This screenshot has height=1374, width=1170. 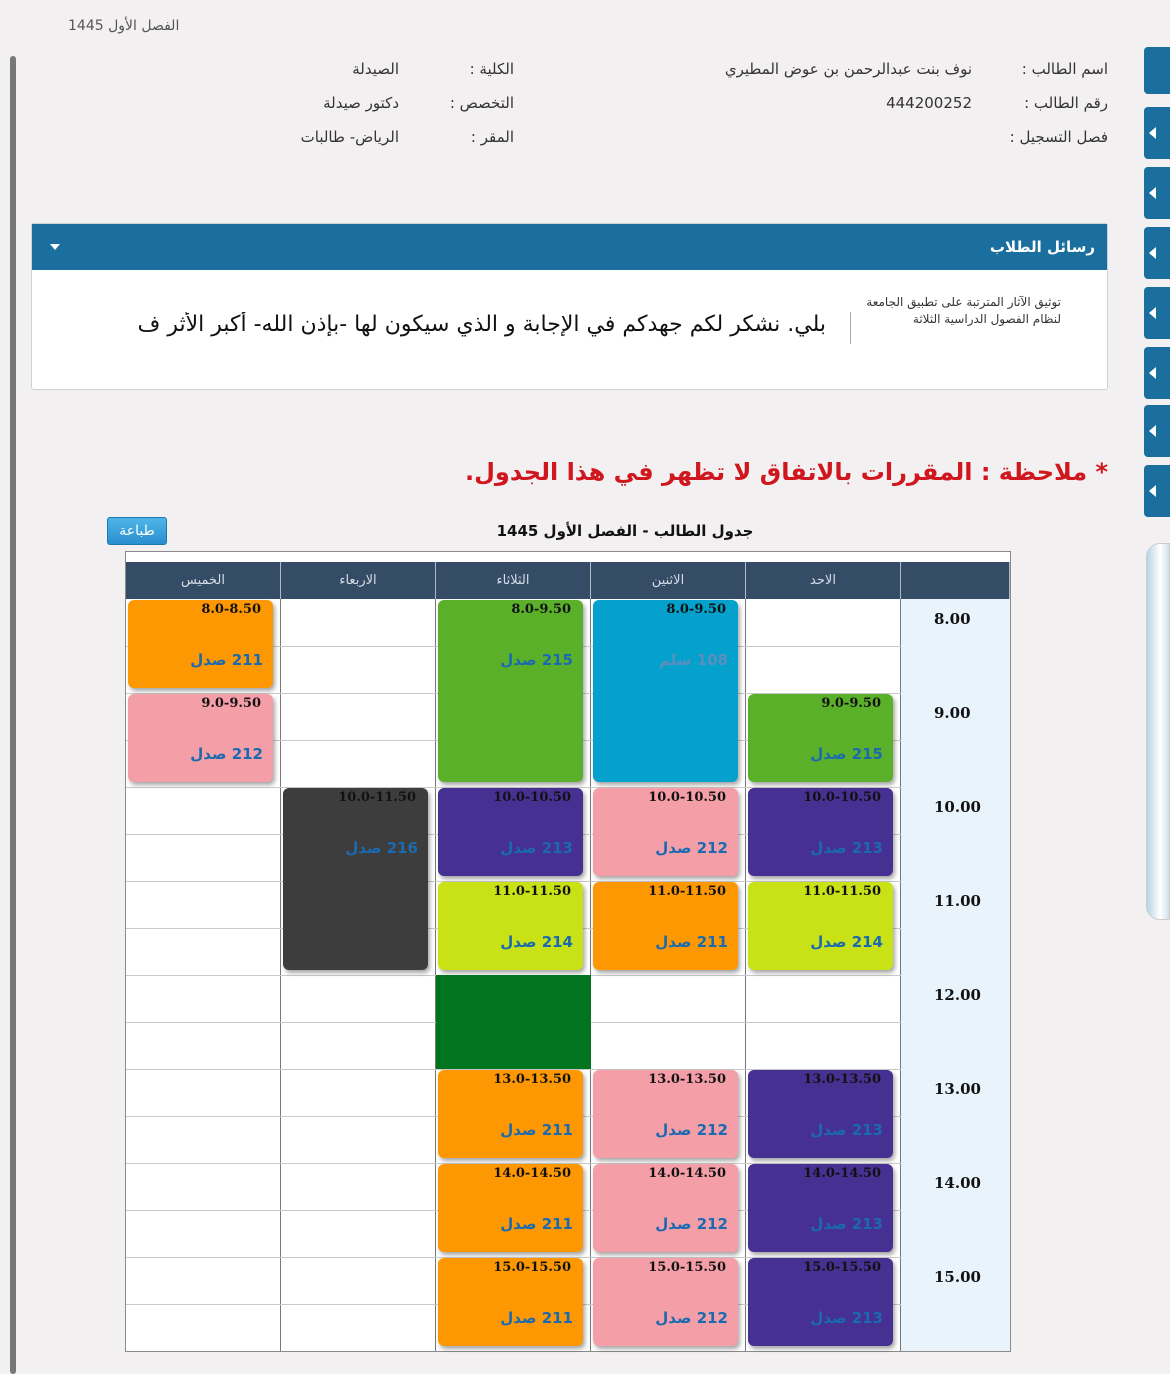 What do you see at coordinates (1064, 69) in the screenshot?
I see `student-name-label: اسم الطالب :` at bounding box center [1064, 69].